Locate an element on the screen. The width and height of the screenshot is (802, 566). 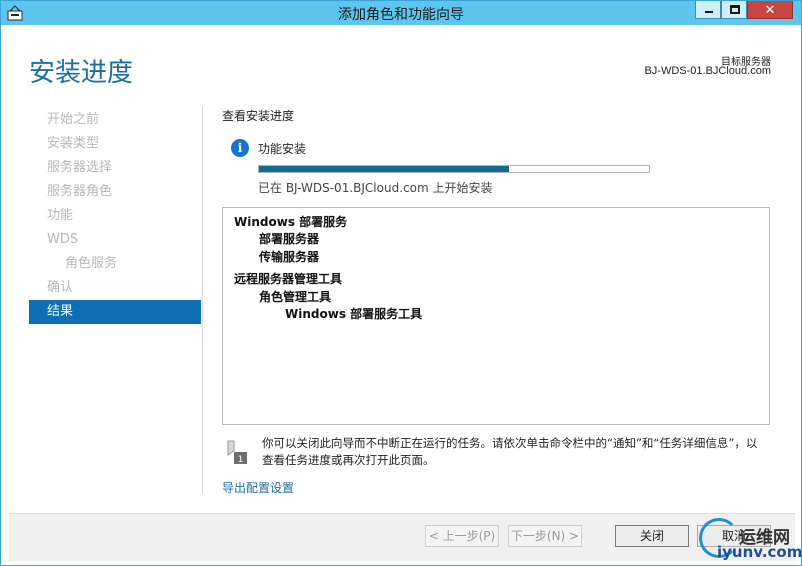
result-item: Windows 部署服务 is located at coordinates (291, 222).